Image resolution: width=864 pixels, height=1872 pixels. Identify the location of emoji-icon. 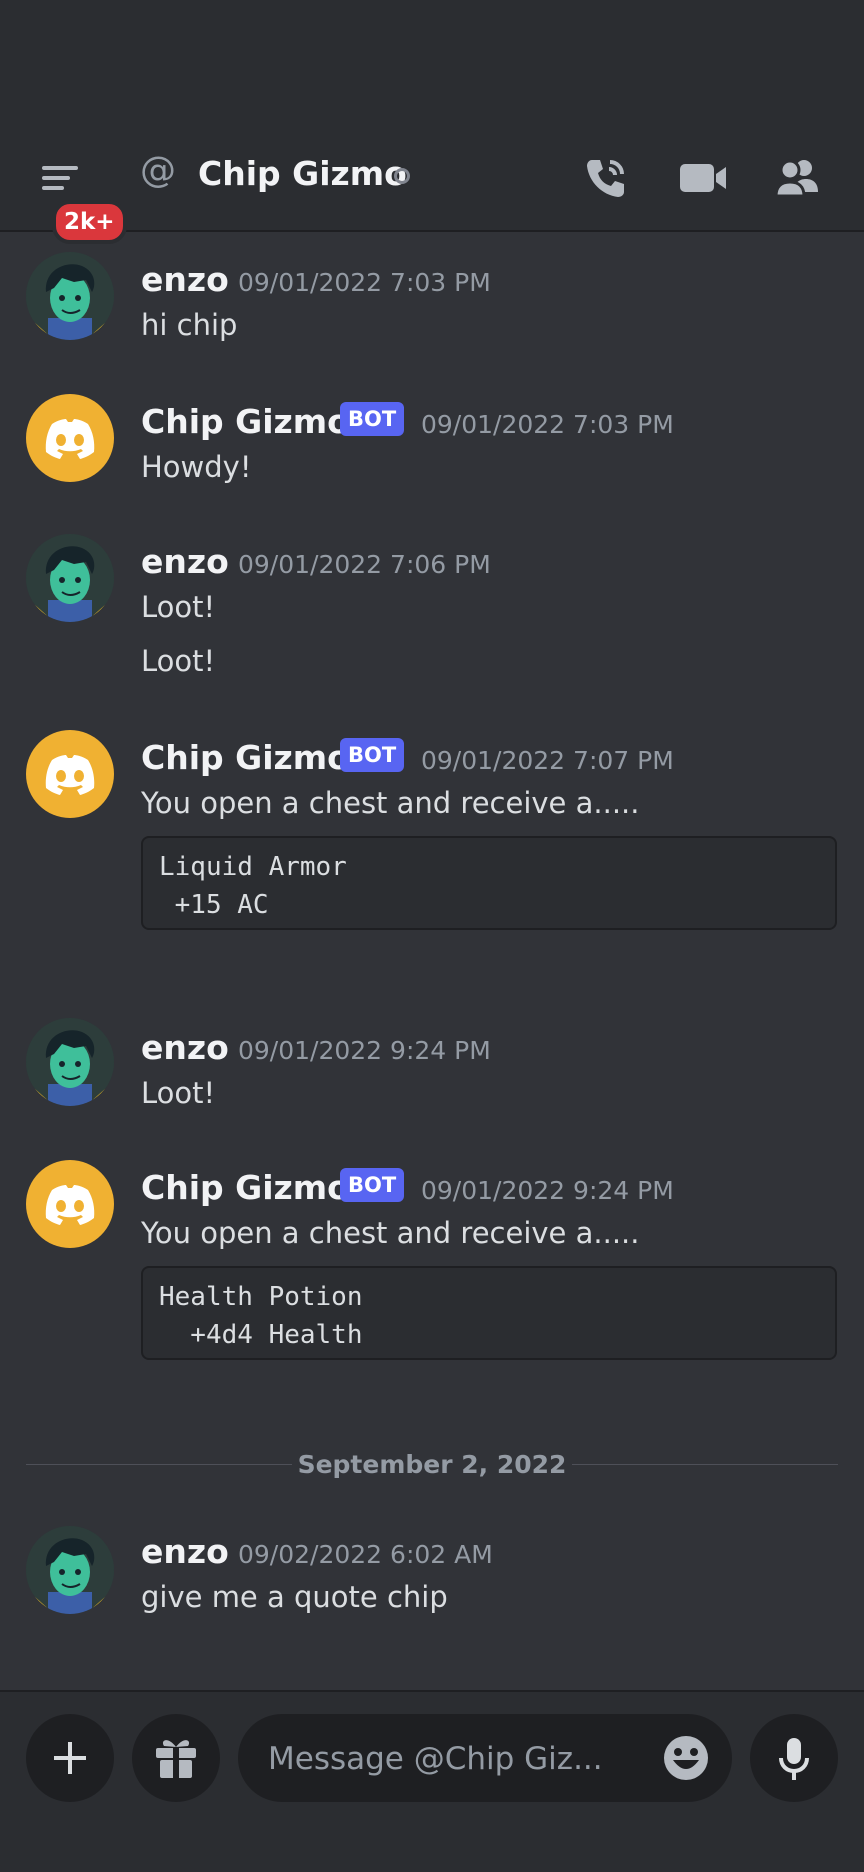
(686, 1758).